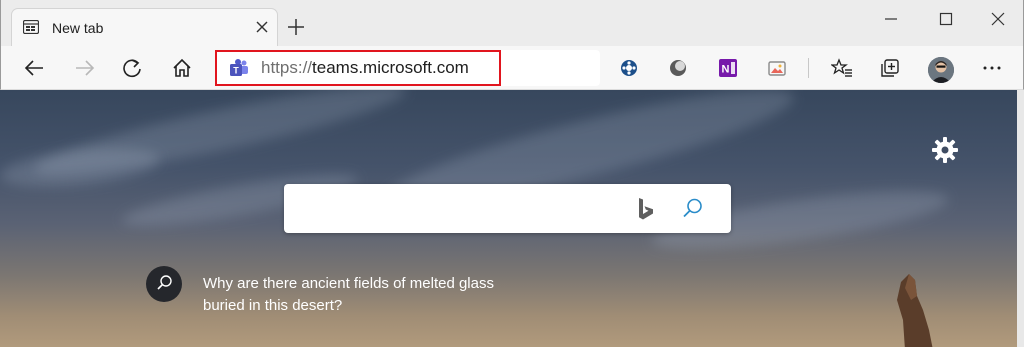 The height and width of the screenshot is (347, 1024). Describe the element at coordinates (512, 68) in the screenshot. I see `browser-toolbar: T https://teams.microsoft.com N` at that location.